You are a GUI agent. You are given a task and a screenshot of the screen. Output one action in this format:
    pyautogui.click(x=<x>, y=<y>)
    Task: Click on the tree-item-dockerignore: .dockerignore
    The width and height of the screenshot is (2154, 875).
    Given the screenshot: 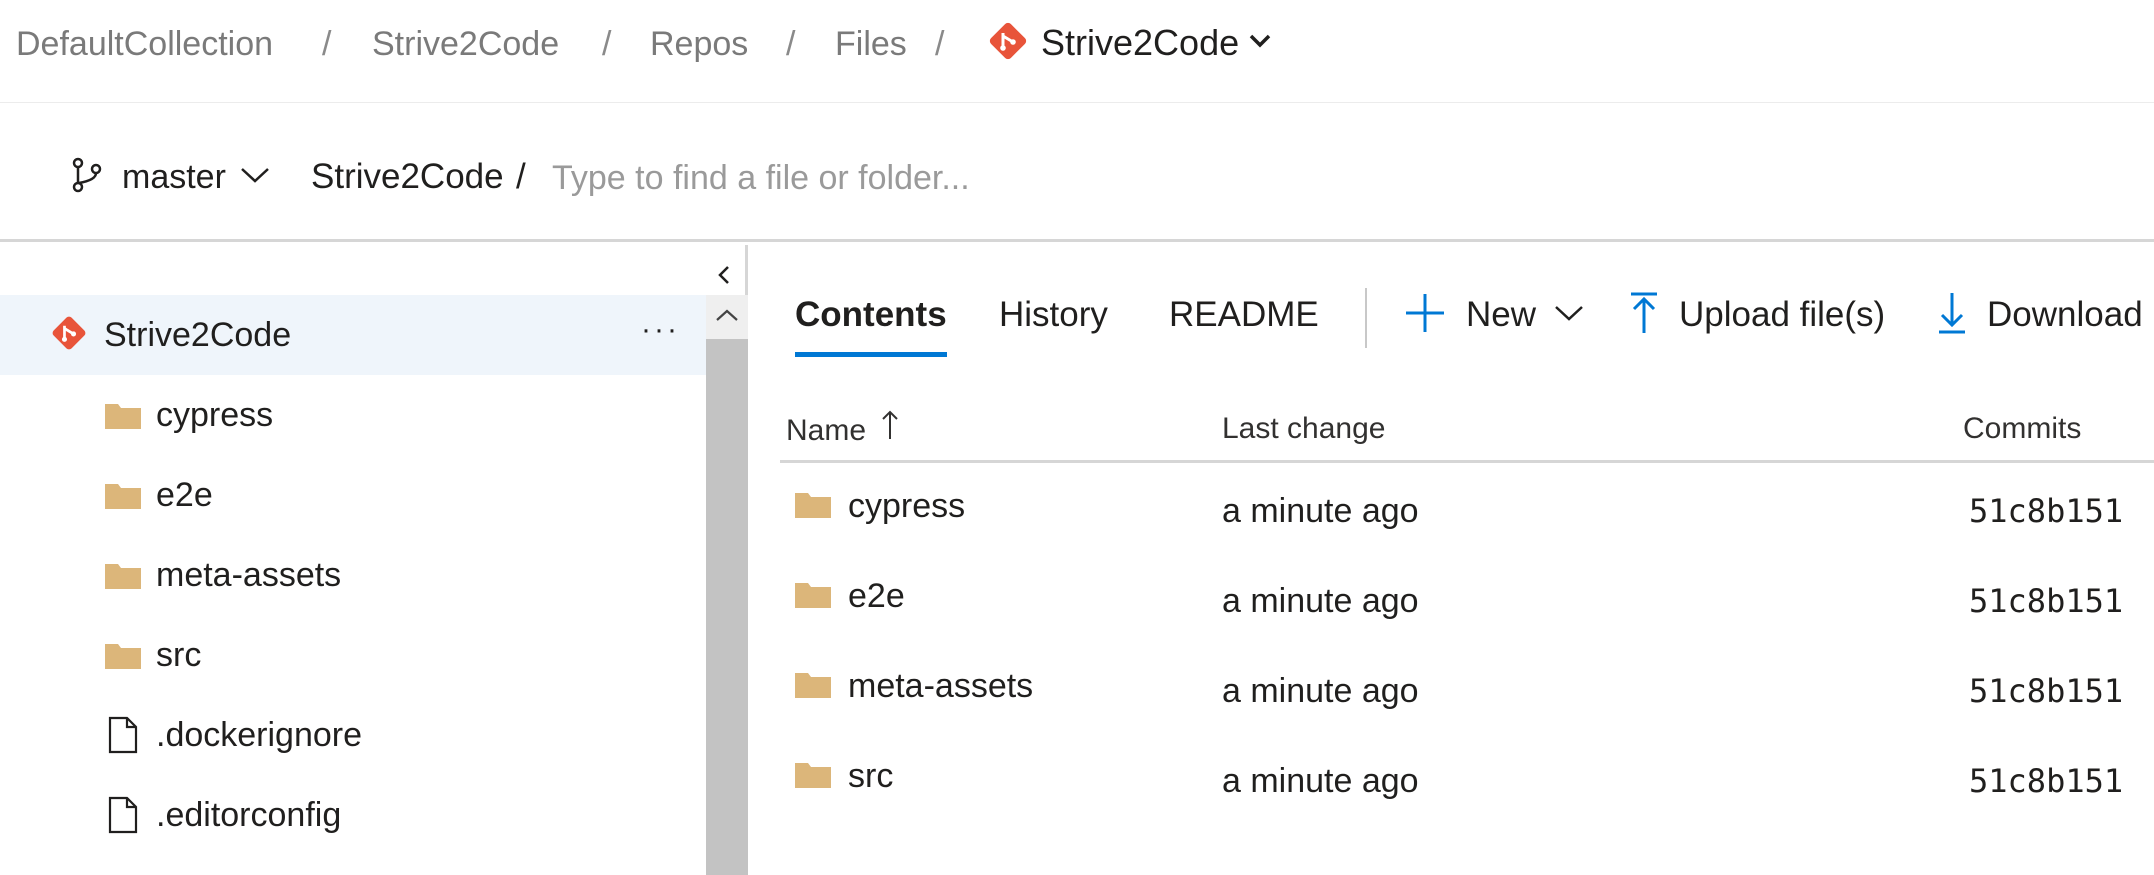 What is the action you would take?
    pyautogui.click(x=353, y=735)
    